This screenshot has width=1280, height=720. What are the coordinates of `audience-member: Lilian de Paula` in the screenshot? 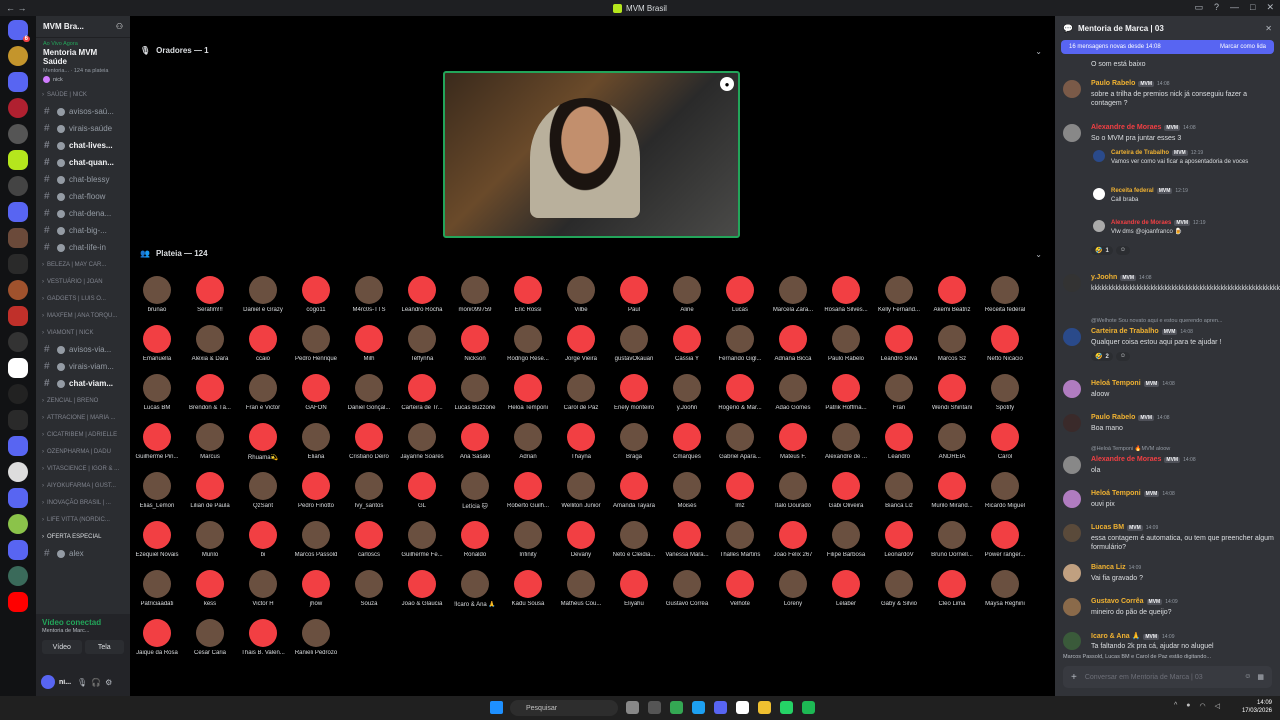 It's located at (210, 490).